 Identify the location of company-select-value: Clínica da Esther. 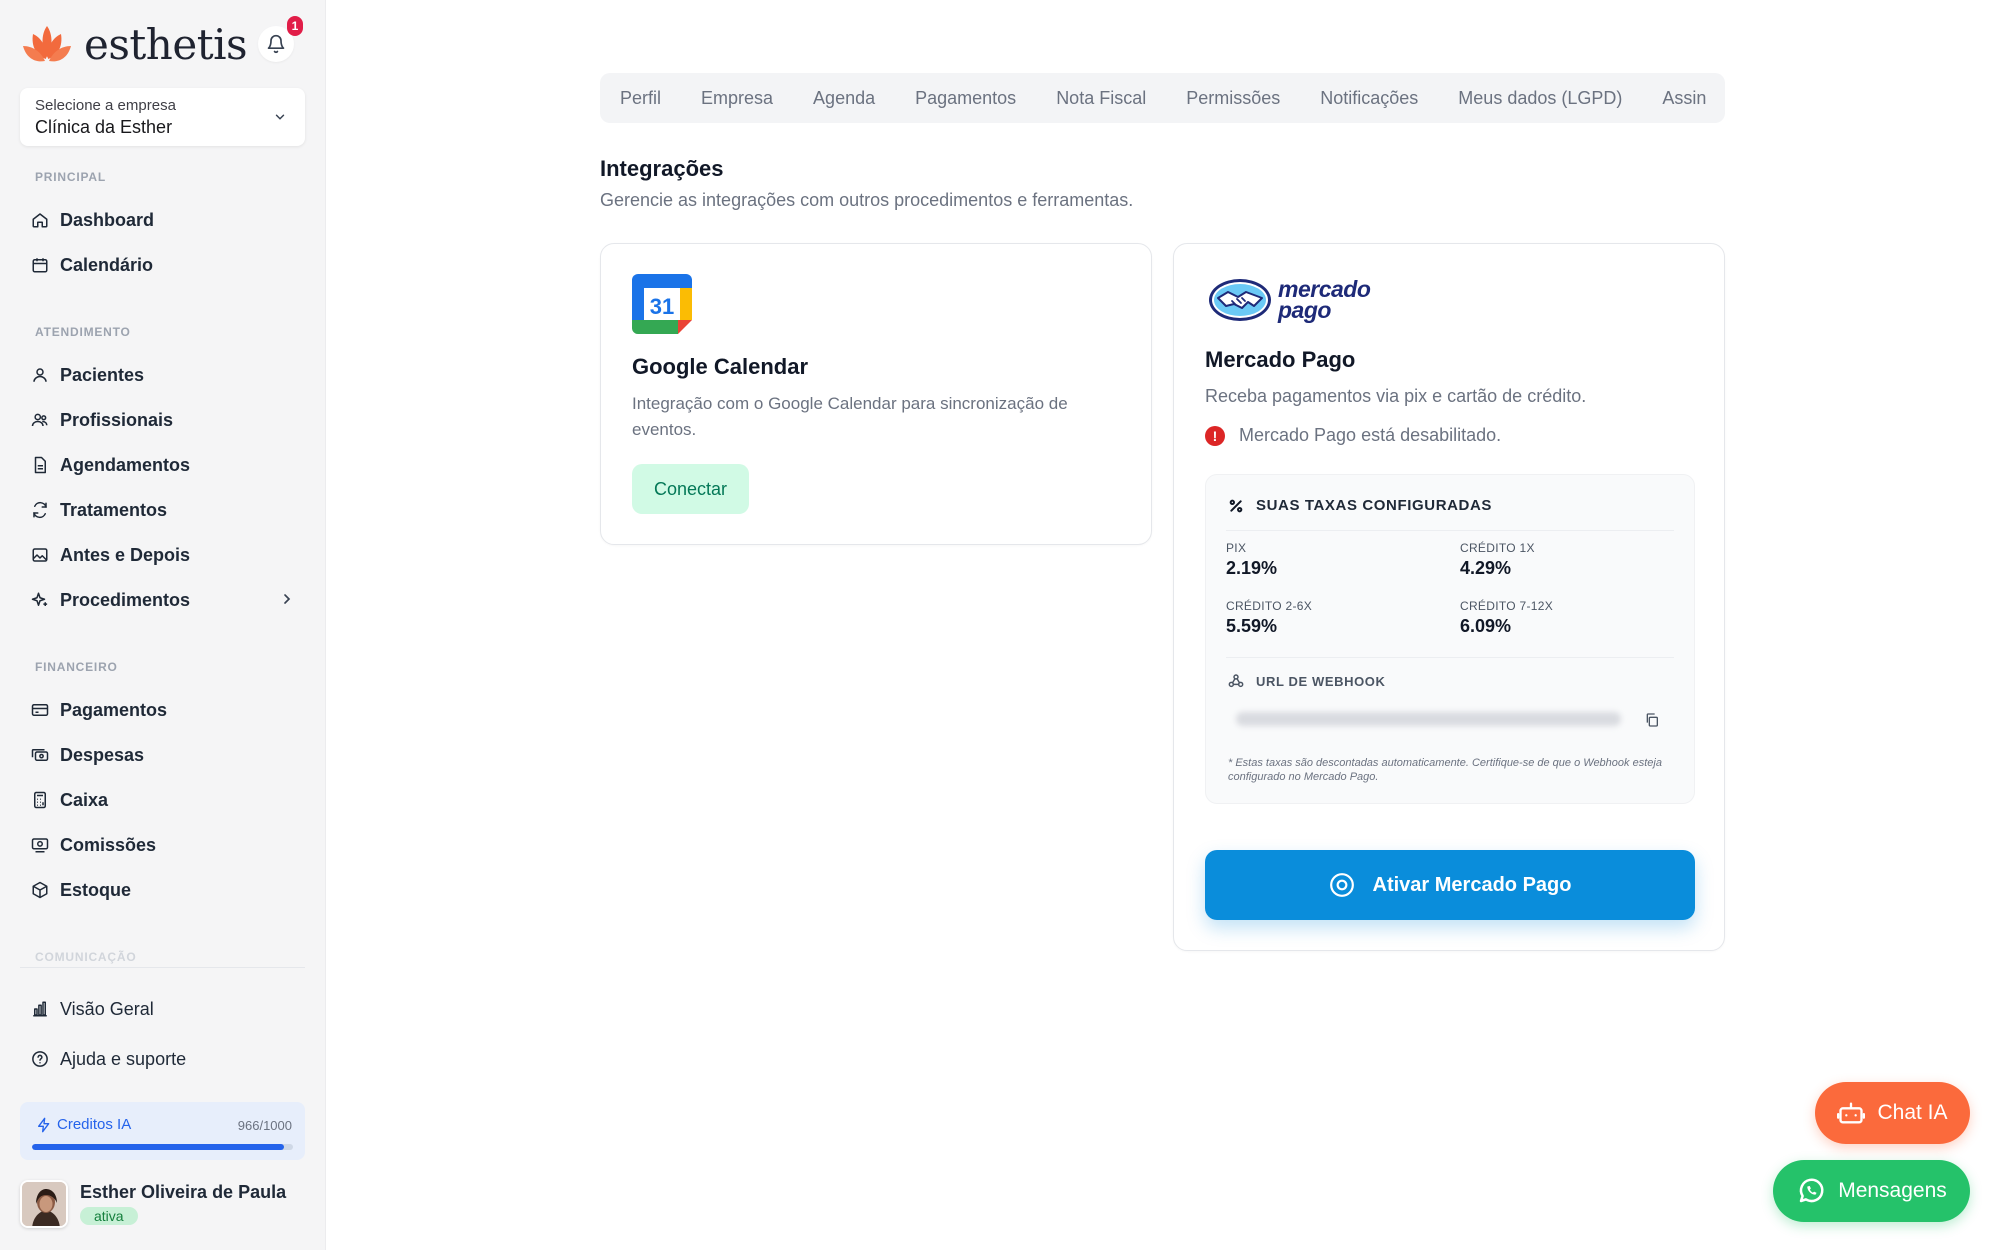
(104, 127).